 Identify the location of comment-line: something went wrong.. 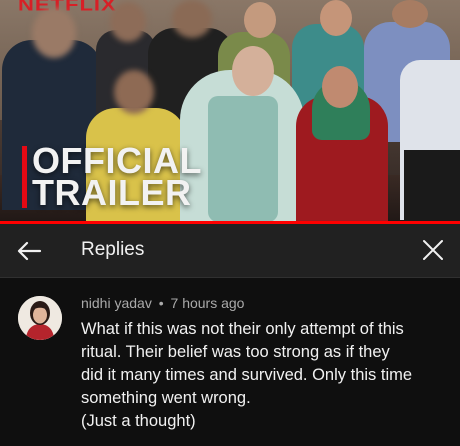
(166, 398).